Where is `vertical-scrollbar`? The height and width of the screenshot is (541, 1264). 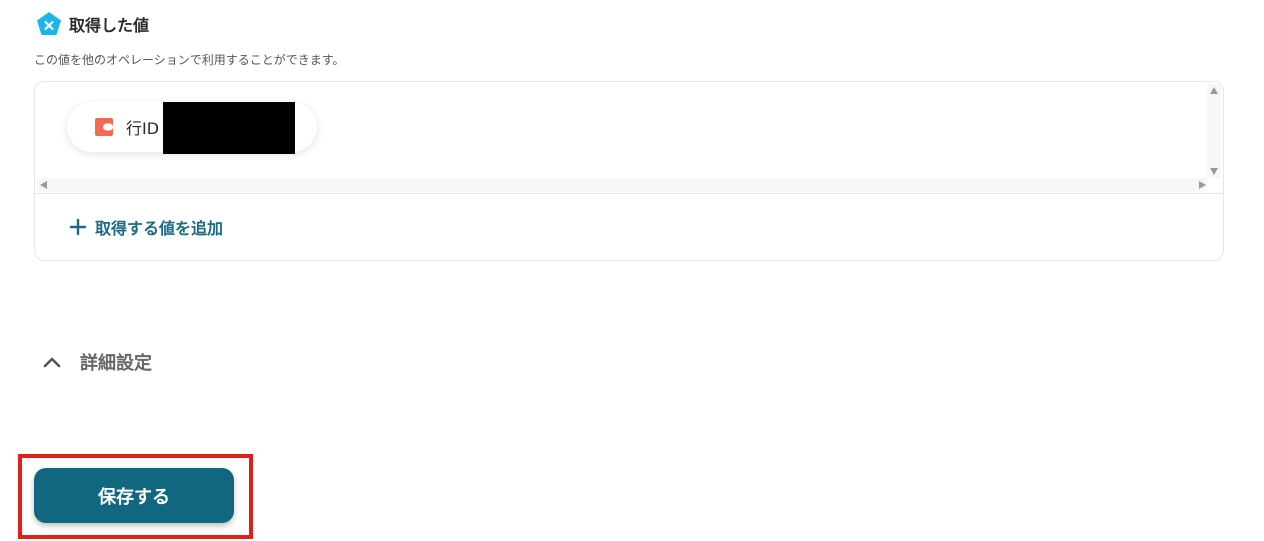
vertical-scrollbar is located at coordinates (1214, 131).